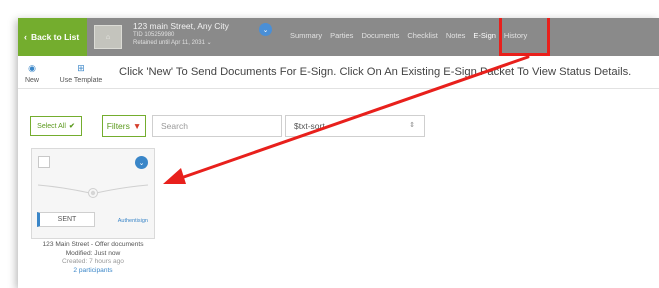 The width and height of the screenshot is (659, 288). What do you see at coordinates (217, 126) in the screenshot?
I see `search-input` at bounding box center [217, 126].